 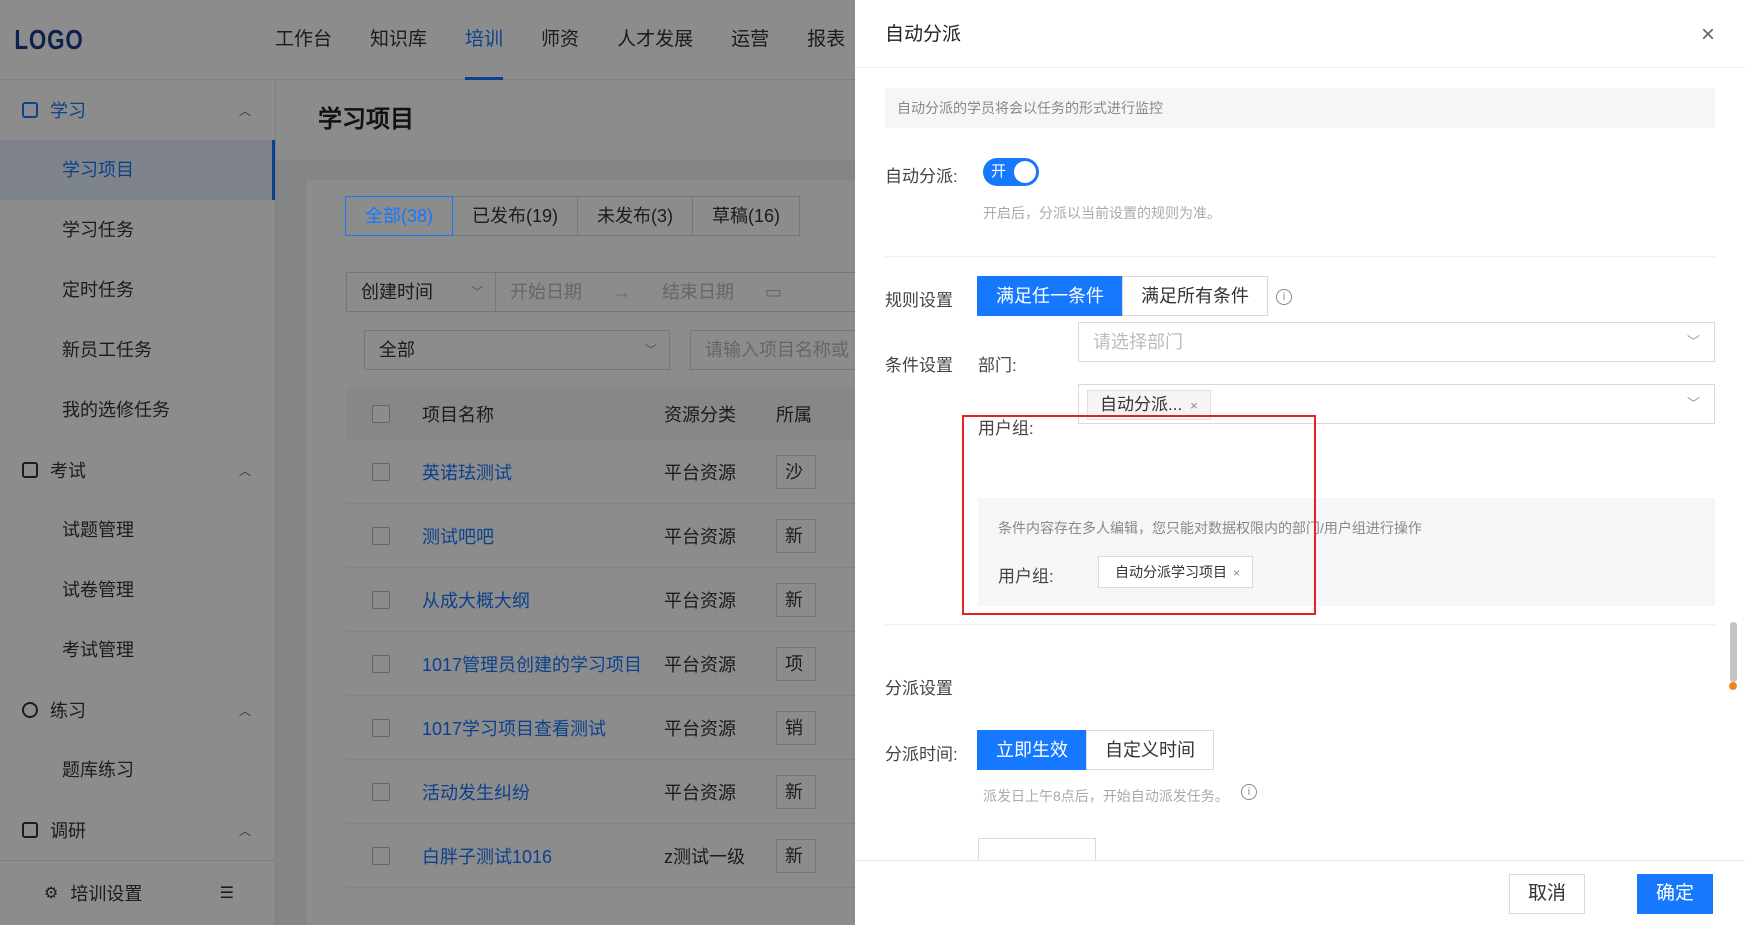 What do you see at coordinates (1011, 172) in the screenshot?
I see `auto-assign-toggle: 开` at bounding box center [1011, 172].